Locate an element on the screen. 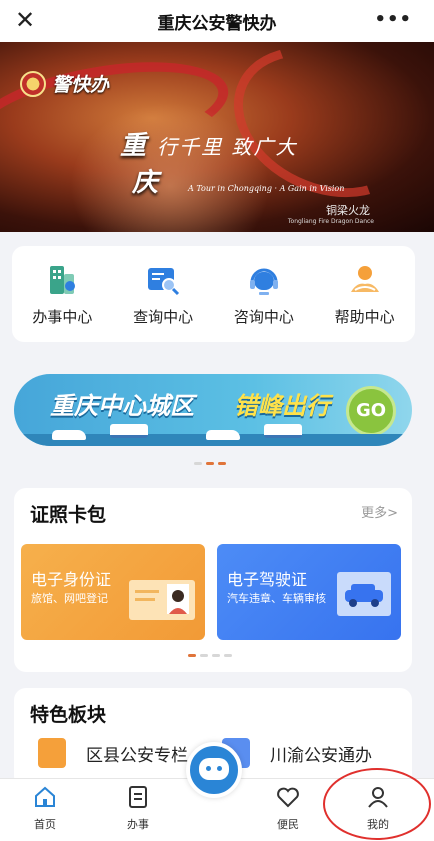 This screenshot has width=434, height=841. slogan-char: 重 is located at coordinates (133, 146).